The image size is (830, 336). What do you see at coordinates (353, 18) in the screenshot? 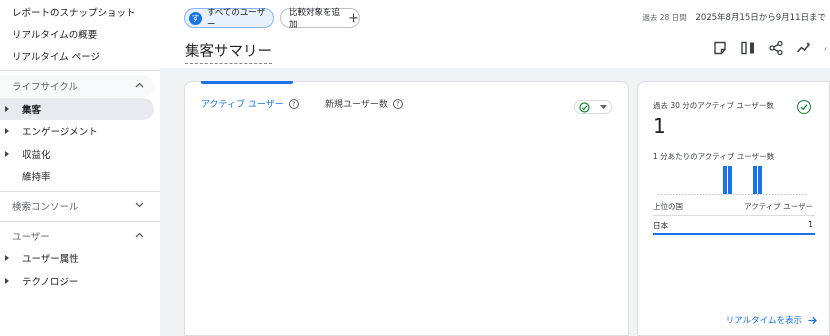
I see `plus-icon: +` at bounding box center [353, 18].